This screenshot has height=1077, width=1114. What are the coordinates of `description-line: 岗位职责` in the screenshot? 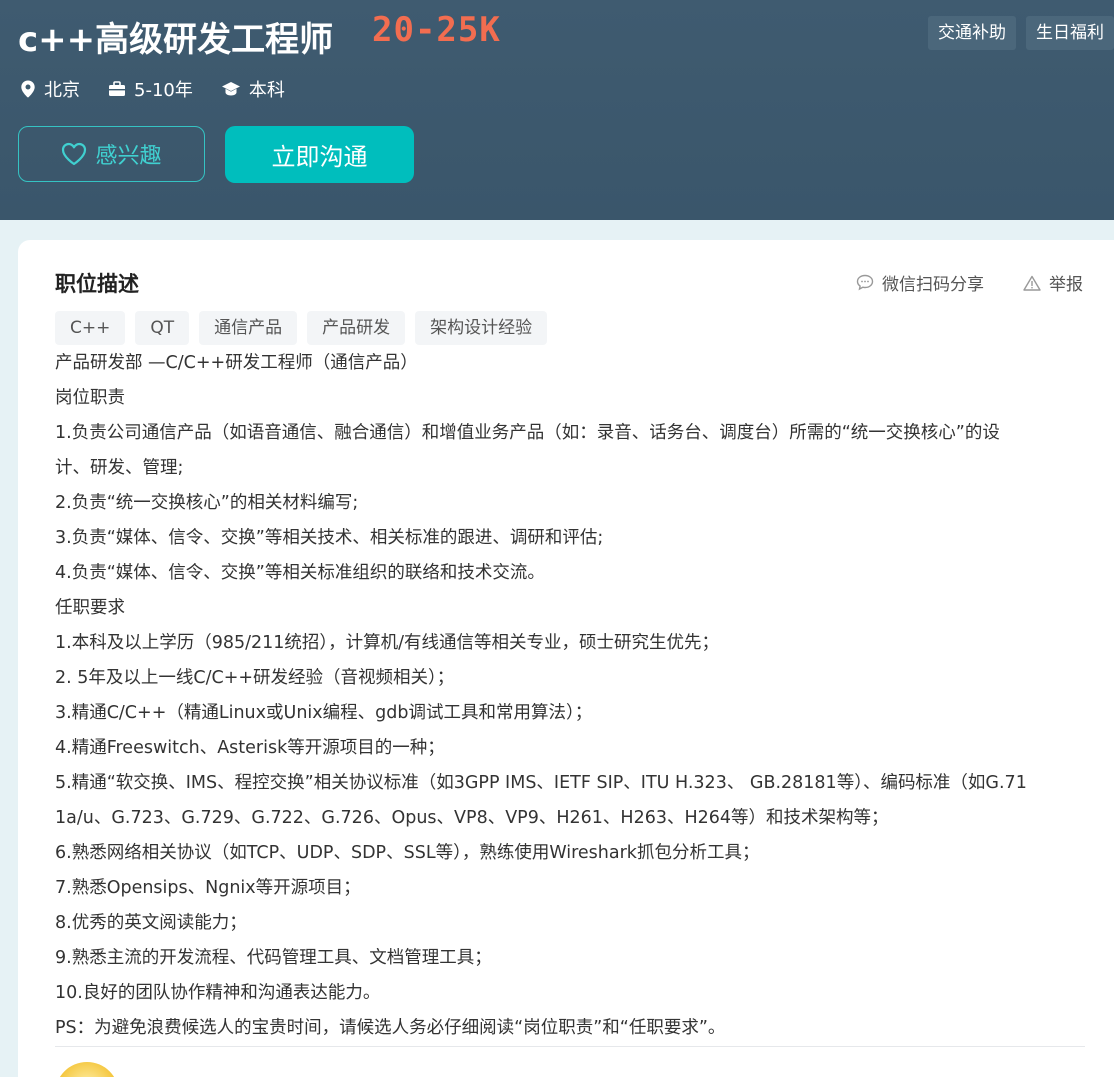 It's located at (90, 398).